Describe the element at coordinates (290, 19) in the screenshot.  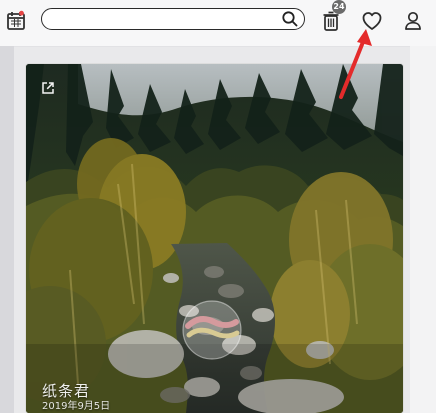
I see `search-icon` at that location.